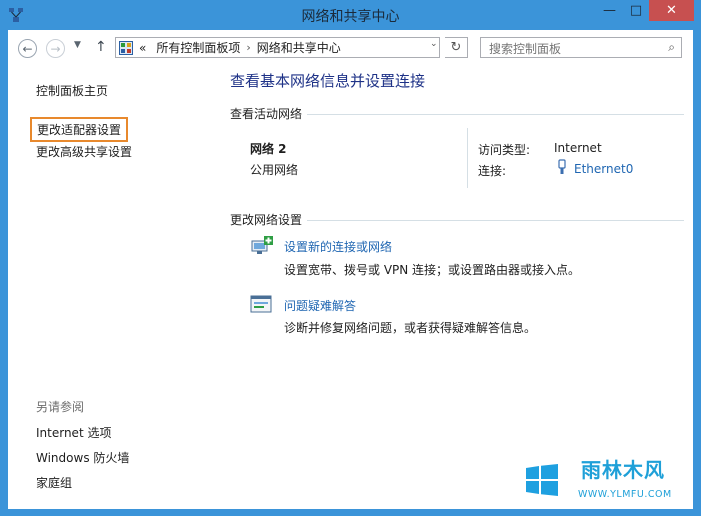 This screenshot has width=701, height=516. What do you see at coordinates (320, 305) in the screenshot?
I see `troubleshoot-link: 问题疑难解答` at bounding box center [320, 305].